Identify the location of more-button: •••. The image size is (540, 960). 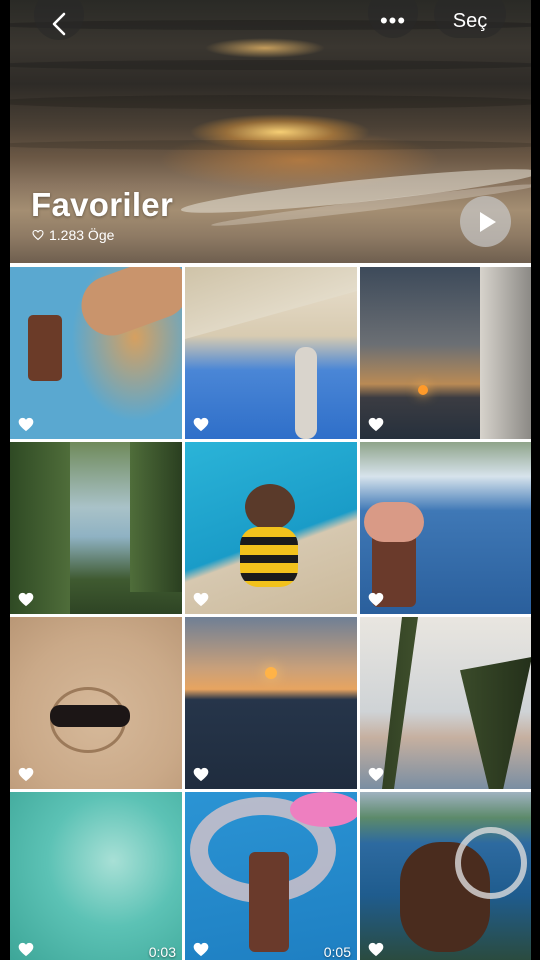
(393, 19).